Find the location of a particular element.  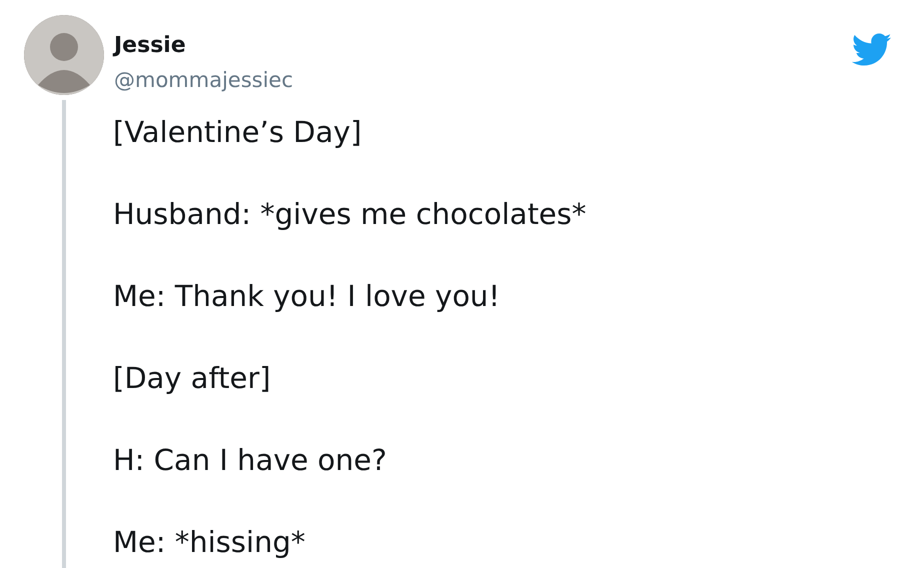

author-handle: @mommajessiec is located at coordinates (204, 80).